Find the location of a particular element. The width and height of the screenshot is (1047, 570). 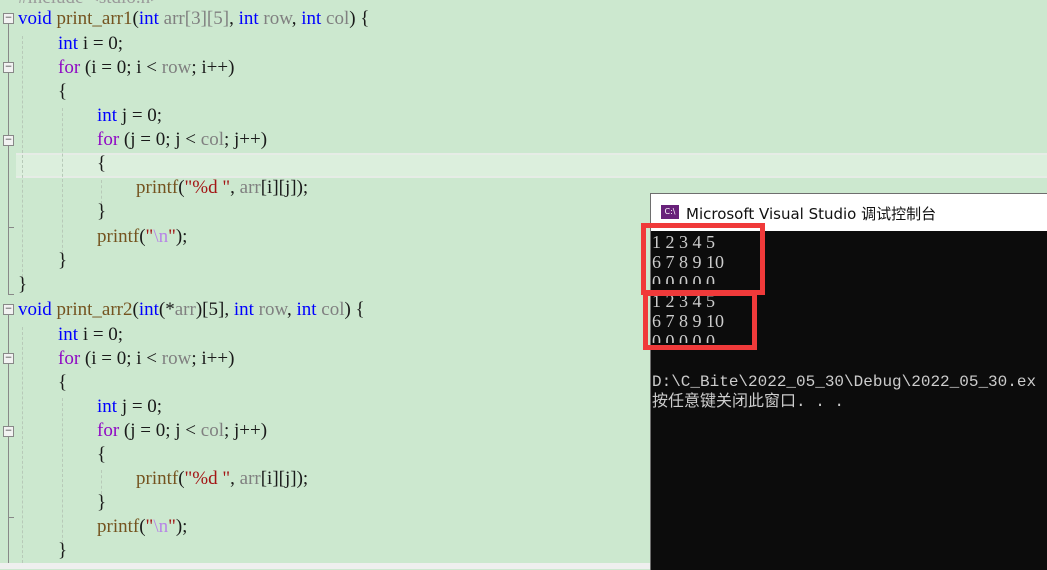

editor-bottom-strip is located at coordinates (325, 566).